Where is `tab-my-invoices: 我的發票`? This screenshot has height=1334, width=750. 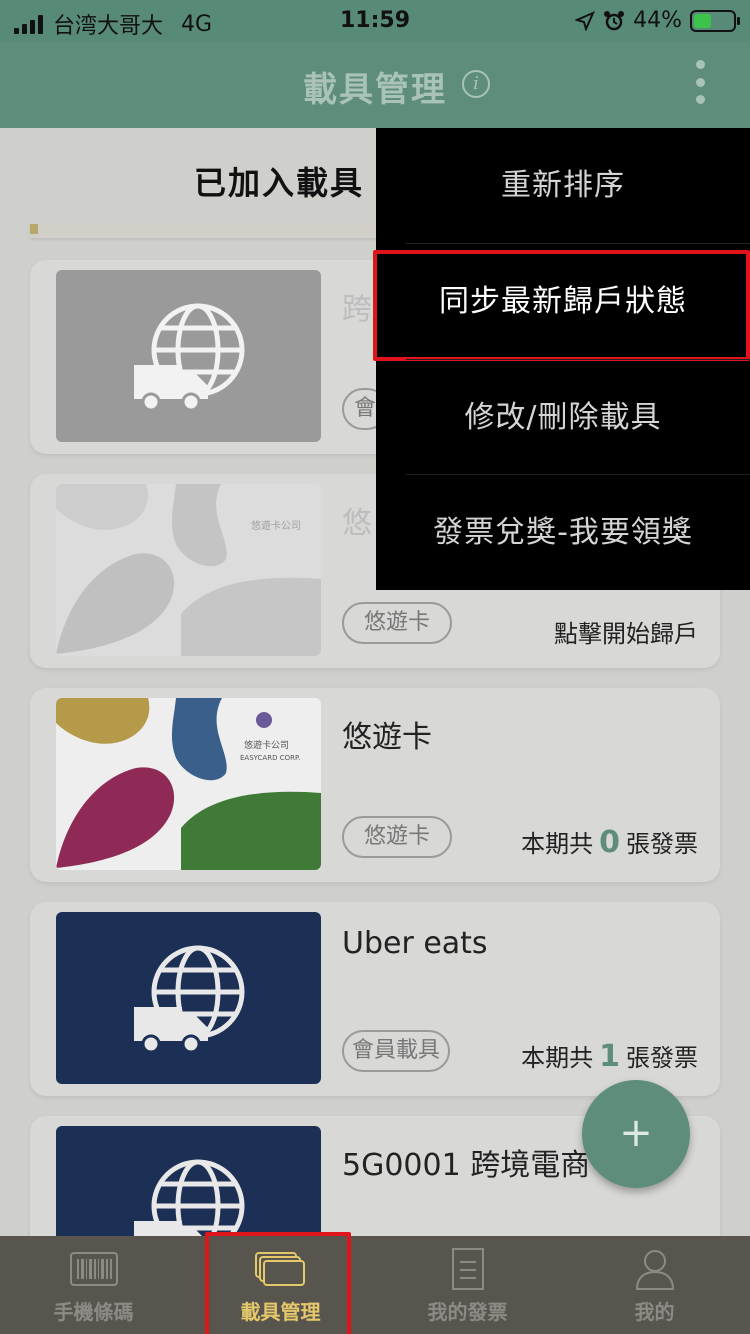 tab-my-invoices: 我的發票 is located at coordinates (467, 1285).